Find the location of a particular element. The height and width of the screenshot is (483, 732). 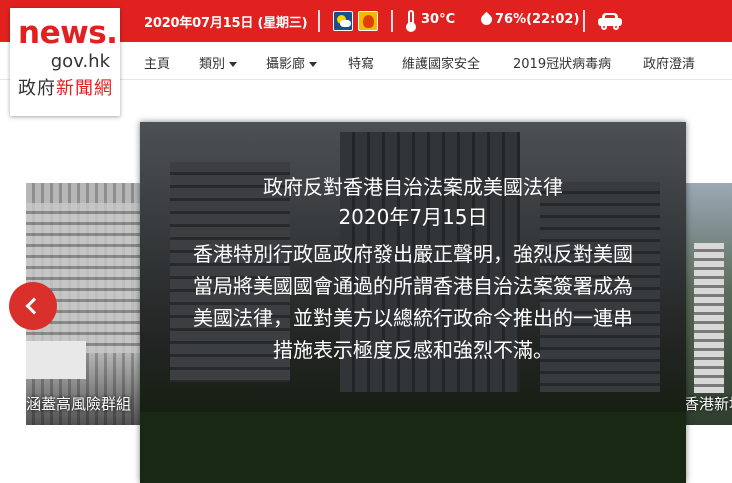

site-logo: news. gov.hk 政府新聞網 is located at coordinates (65, 62).